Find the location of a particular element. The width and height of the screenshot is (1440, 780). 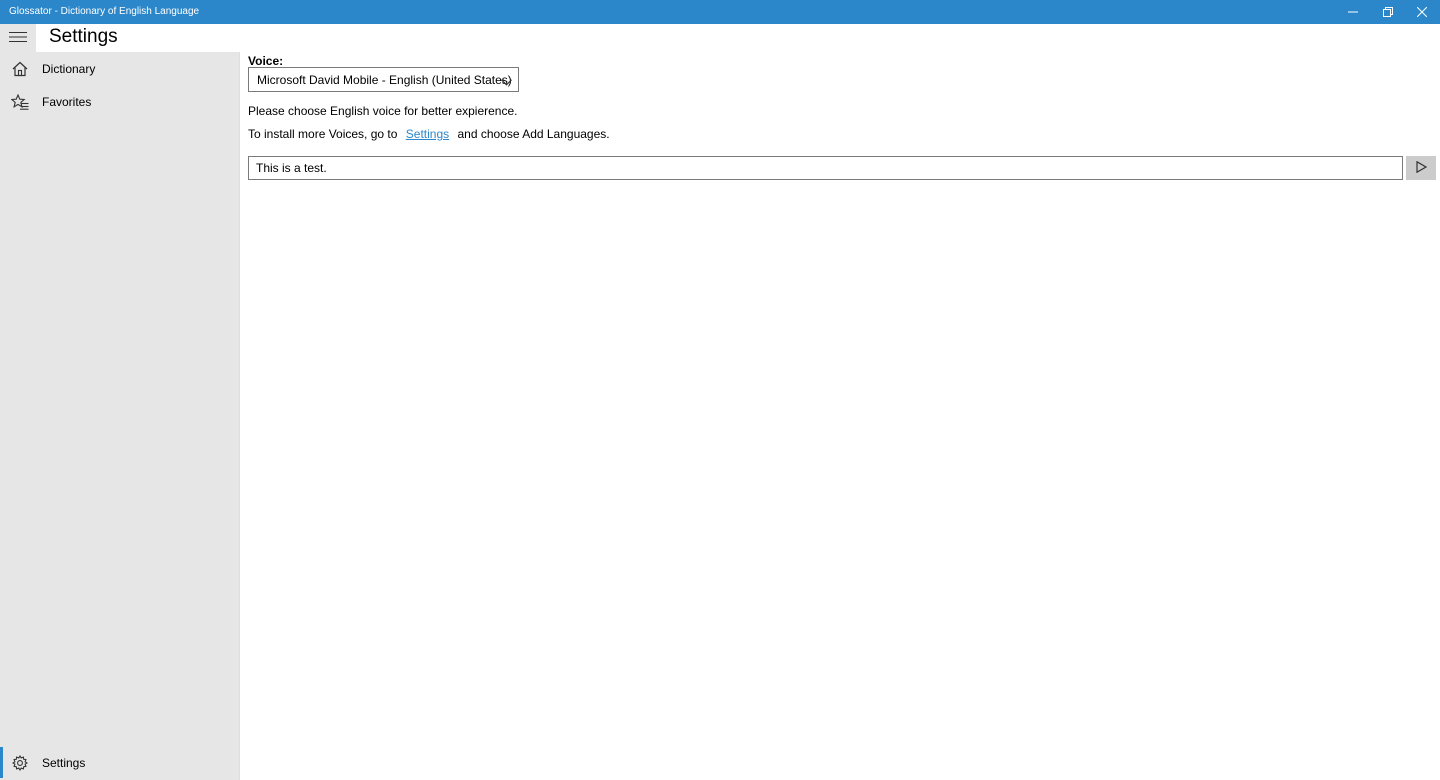

app-header is located at coordinates (720, 38).